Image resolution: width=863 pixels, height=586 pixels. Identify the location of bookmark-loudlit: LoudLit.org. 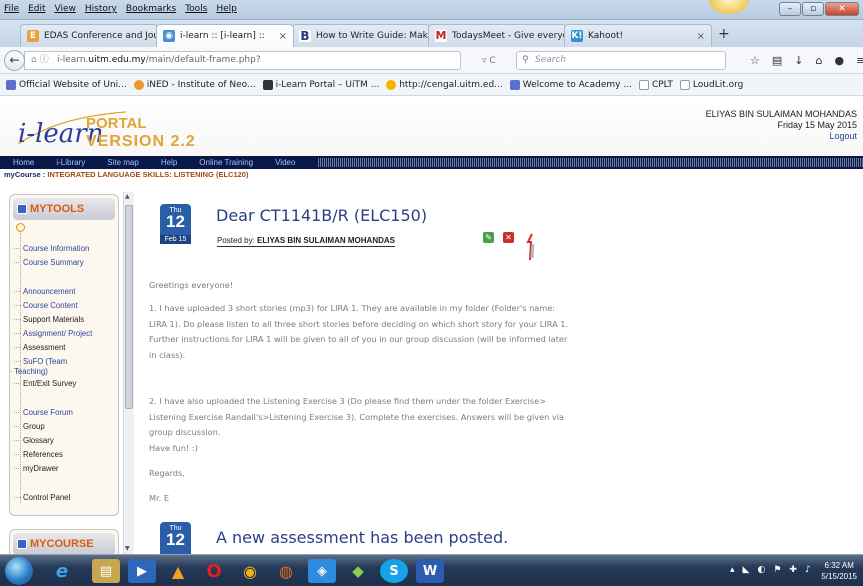
(711, 84).